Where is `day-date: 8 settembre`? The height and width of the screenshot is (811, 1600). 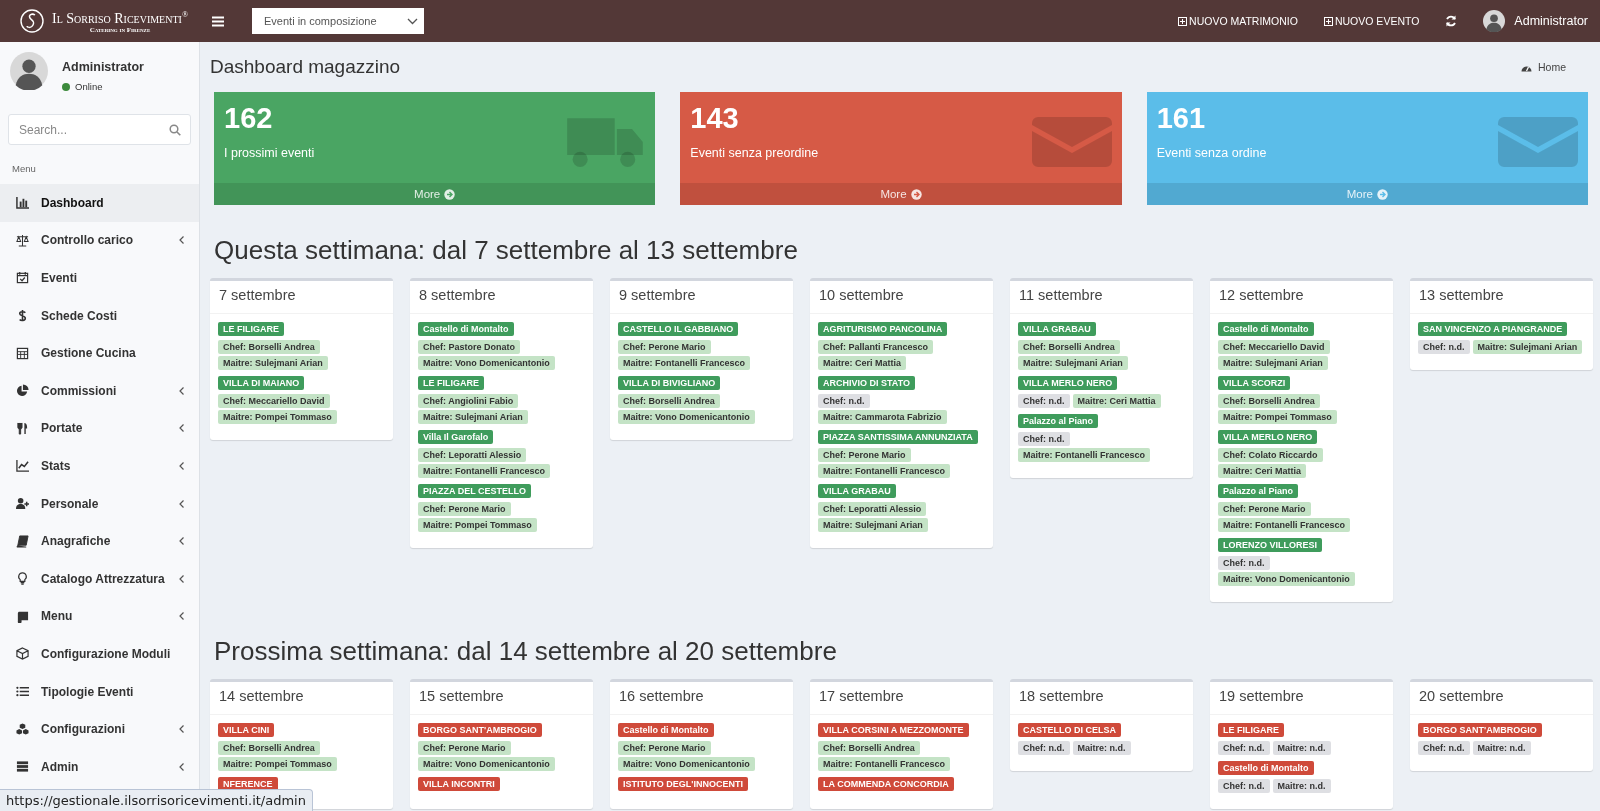
day-date: 8 settembre is located at coordinates (501, 297).